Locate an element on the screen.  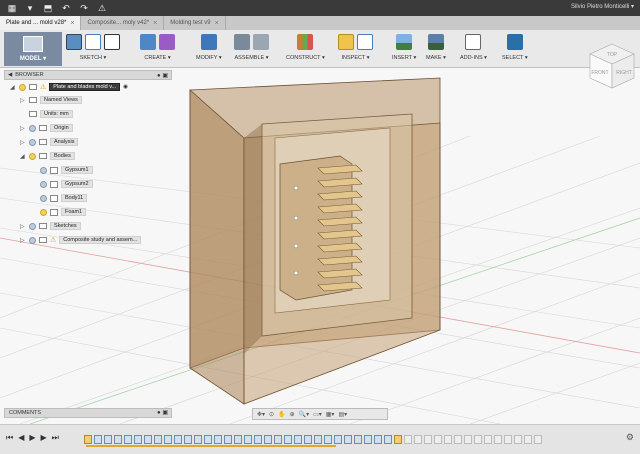
view-cube: TOP FRONT RIGHT is located at coordinates (612, 66).